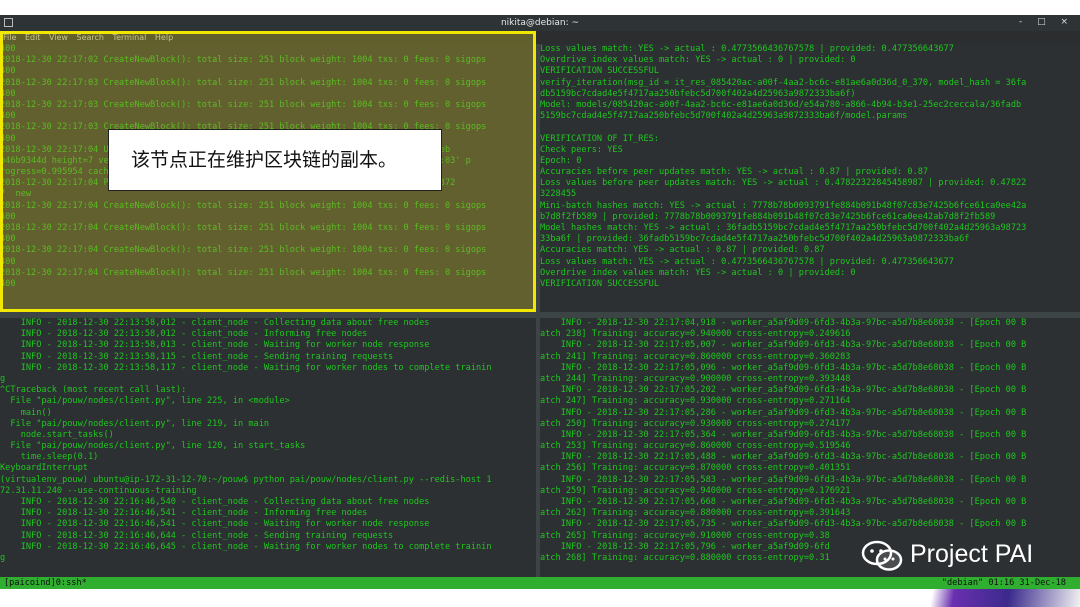 The height and width of the screenshot is (607, 1080). Describe the element at coordinates (45, 583) in the screenshot. I see `status-session: [paicoind]0:ssh*` at that location.